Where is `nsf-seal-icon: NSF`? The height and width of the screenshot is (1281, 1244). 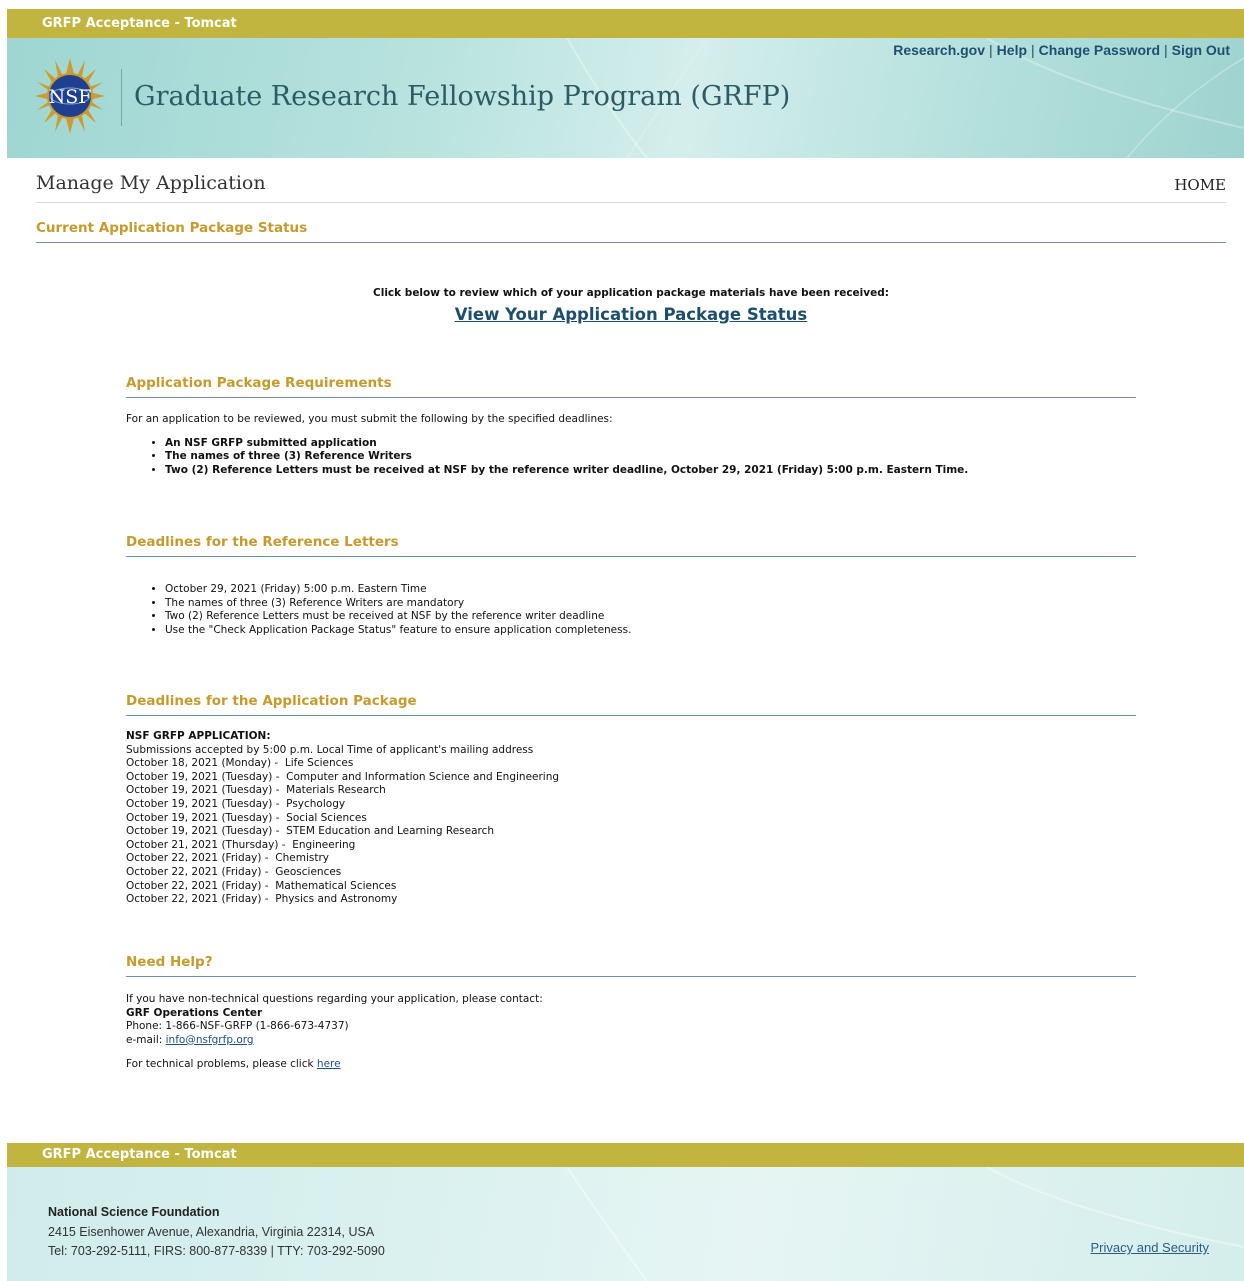 nsf-seal-icon: NSF is located at coordinates (70, 96).